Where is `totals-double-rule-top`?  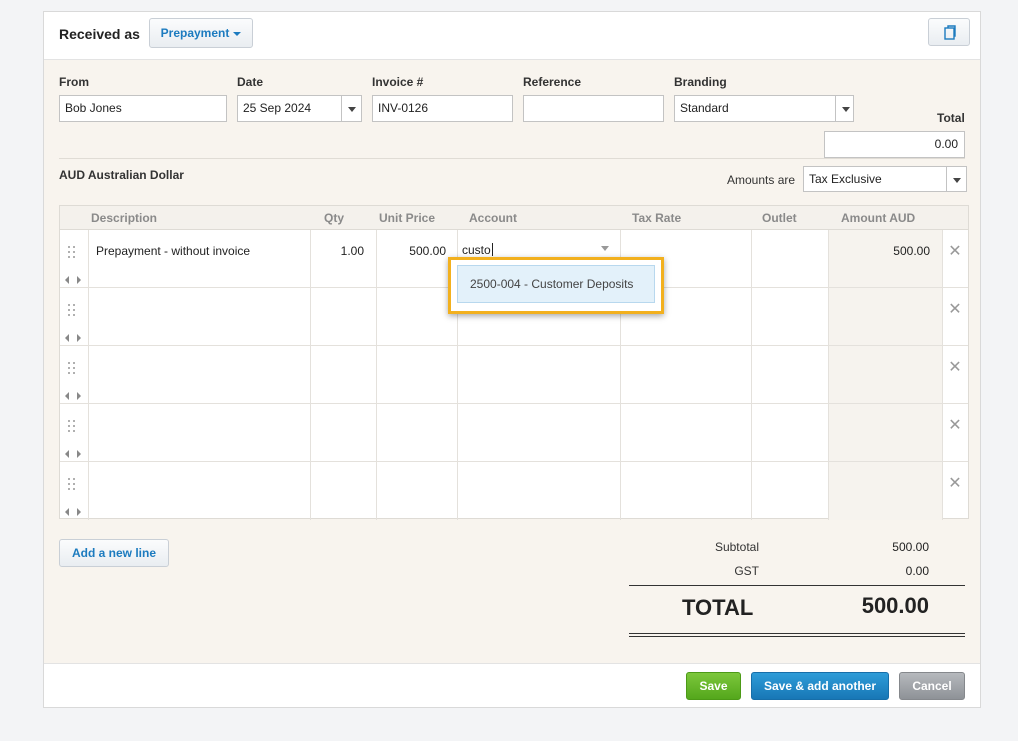 totals-double-rule-top is located at coordinates (797, 633).